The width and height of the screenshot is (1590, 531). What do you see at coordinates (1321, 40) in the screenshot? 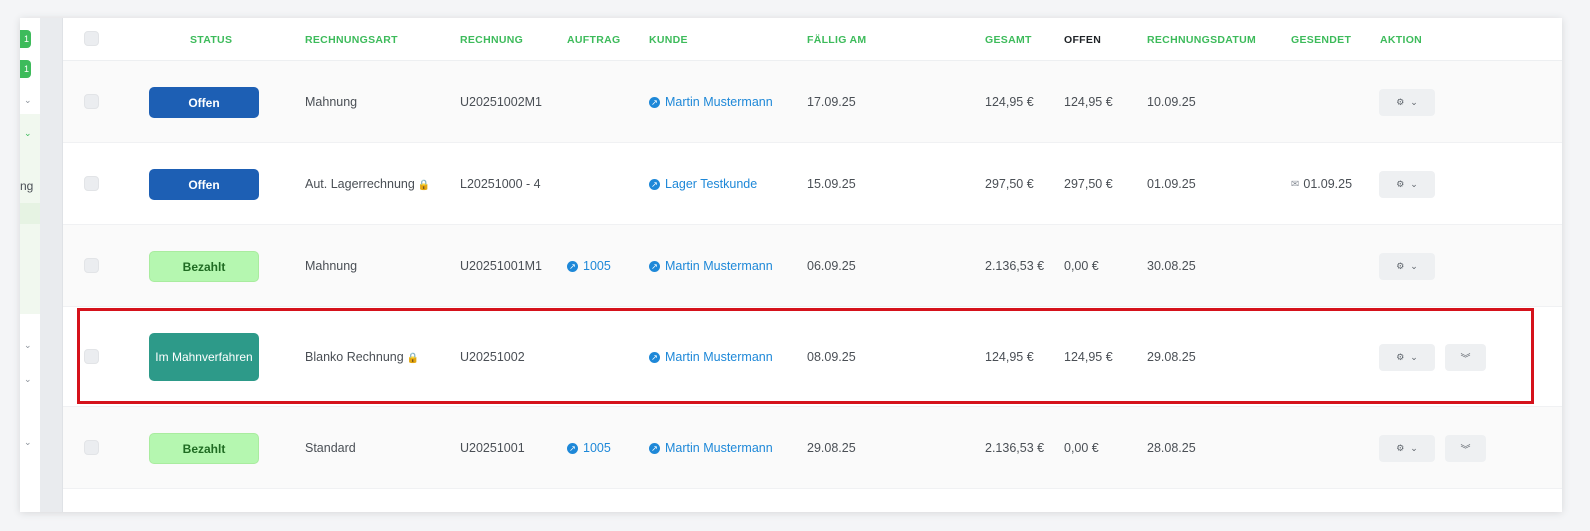
I see `header-gesendet: GESENDET` at bounding box center [1321, 40].